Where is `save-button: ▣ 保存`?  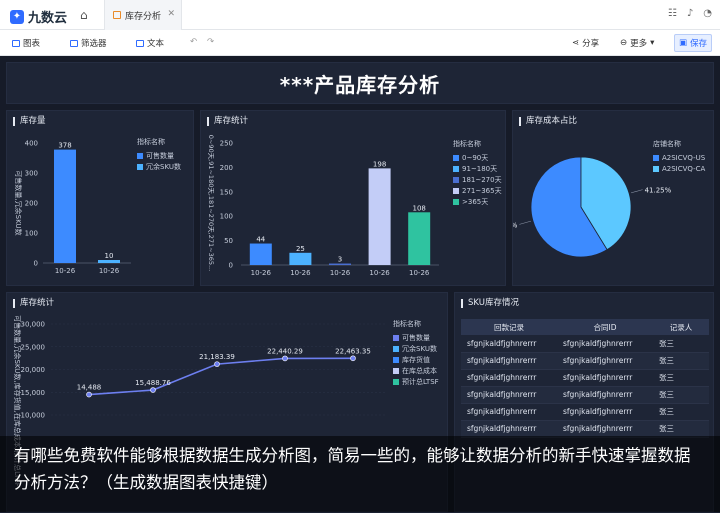 save-button: ▣ 保存 is located at coordinates (693, 43).